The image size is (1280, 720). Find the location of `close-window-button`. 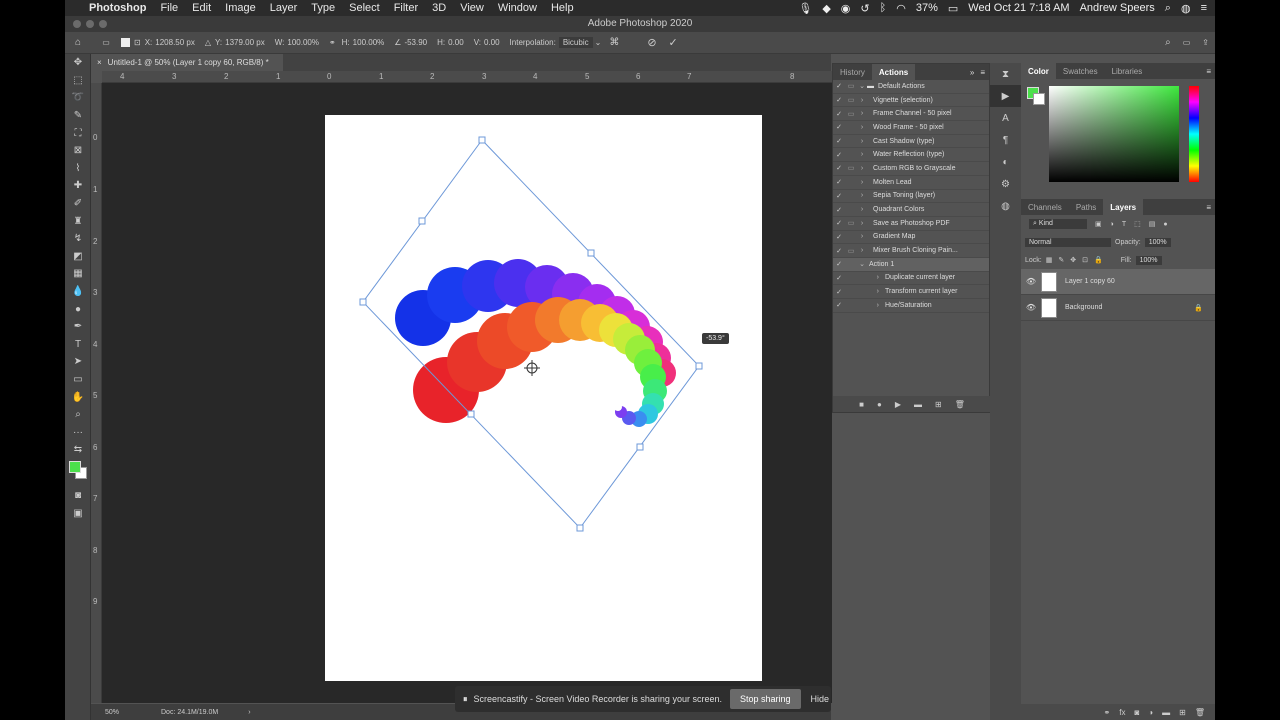

close-window-button is located at coordinates (77, 24).